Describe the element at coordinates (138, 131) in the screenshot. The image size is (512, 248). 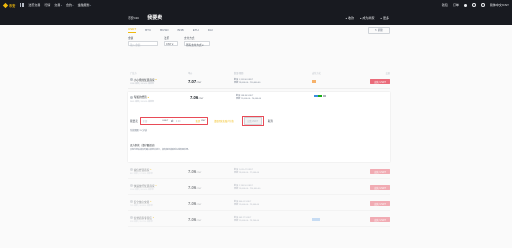
I see `payment-time-limit: 付款期限 15 分钟` at that location.